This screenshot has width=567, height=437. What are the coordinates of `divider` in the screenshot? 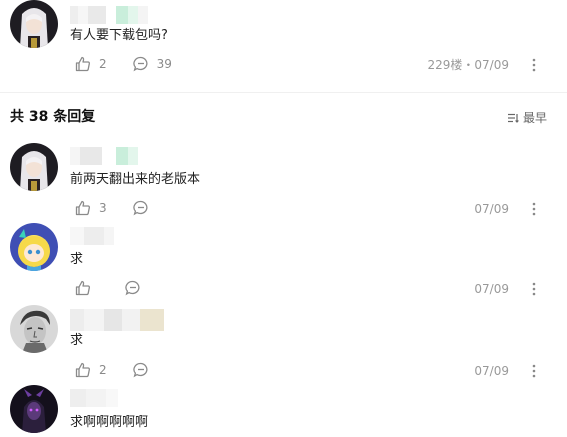 It's located at (283, 92).